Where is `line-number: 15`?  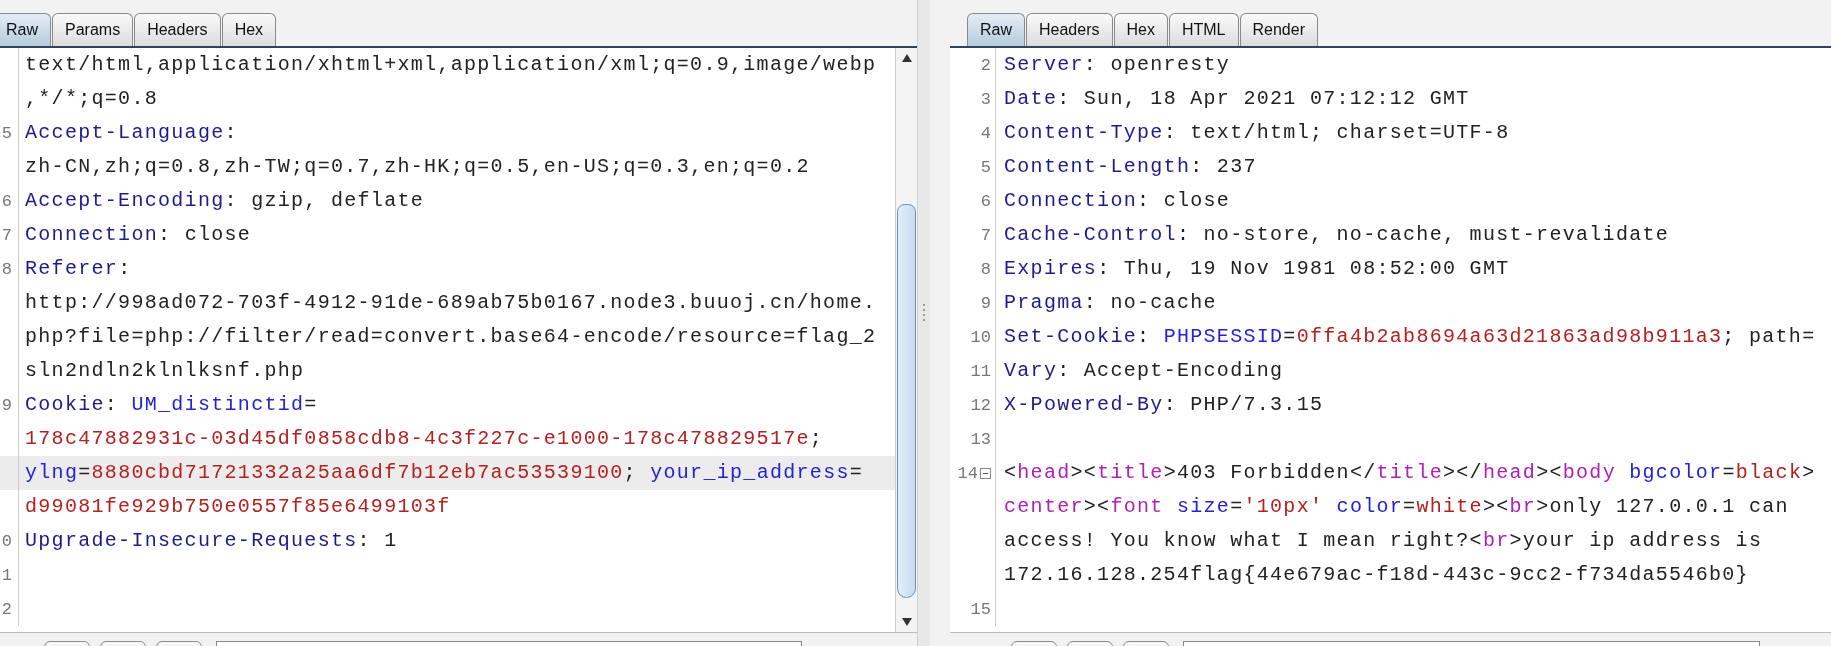 line-number: 15 is located at coordinates (980, 609).